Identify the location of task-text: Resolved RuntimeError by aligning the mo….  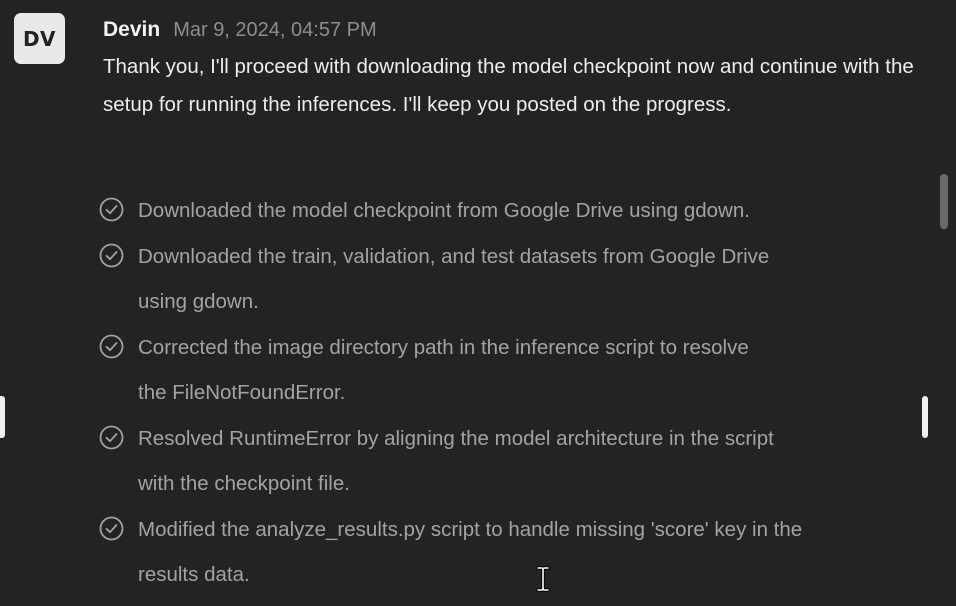
(456, 461).